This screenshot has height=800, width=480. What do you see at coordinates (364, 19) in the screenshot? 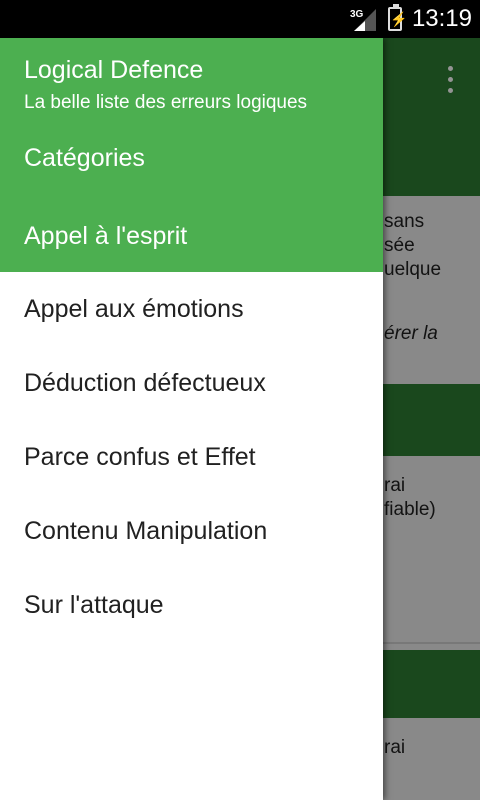
I see `signal-icon: 3G` at bounding box center [364, 19].